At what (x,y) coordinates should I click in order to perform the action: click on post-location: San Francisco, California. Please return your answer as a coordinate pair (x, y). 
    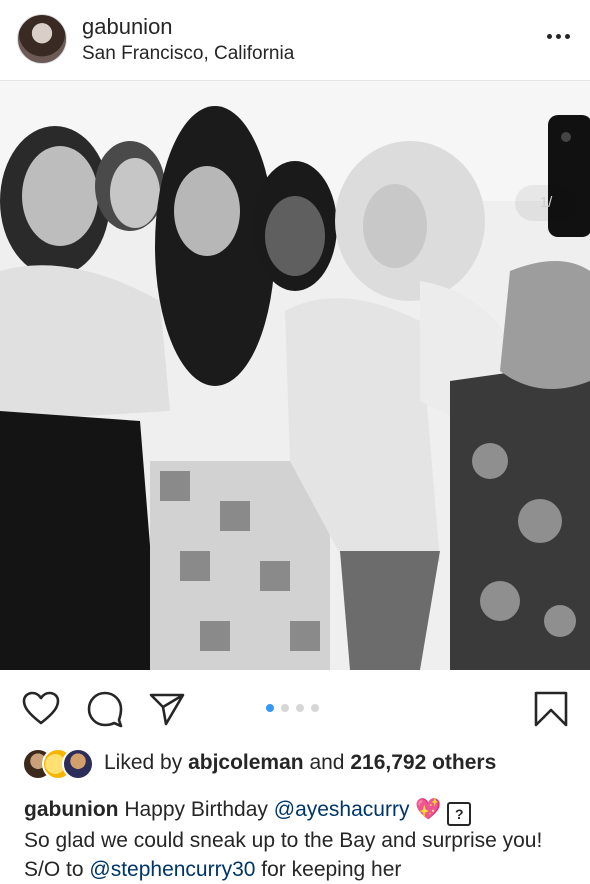
    Looking at the image, I should click on (188, 54).